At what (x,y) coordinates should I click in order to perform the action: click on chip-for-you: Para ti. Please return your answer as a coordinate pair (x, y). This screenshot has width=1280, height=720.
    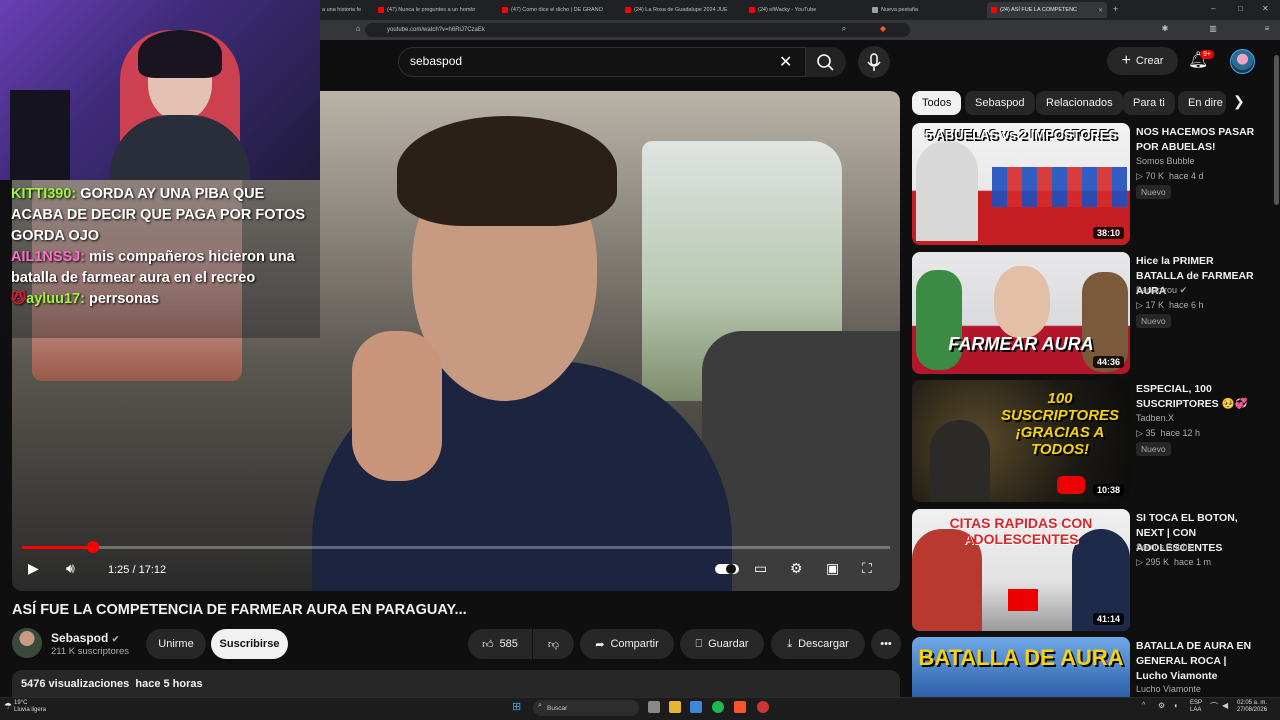
    Looking at the image, I should click on (1149, 103).